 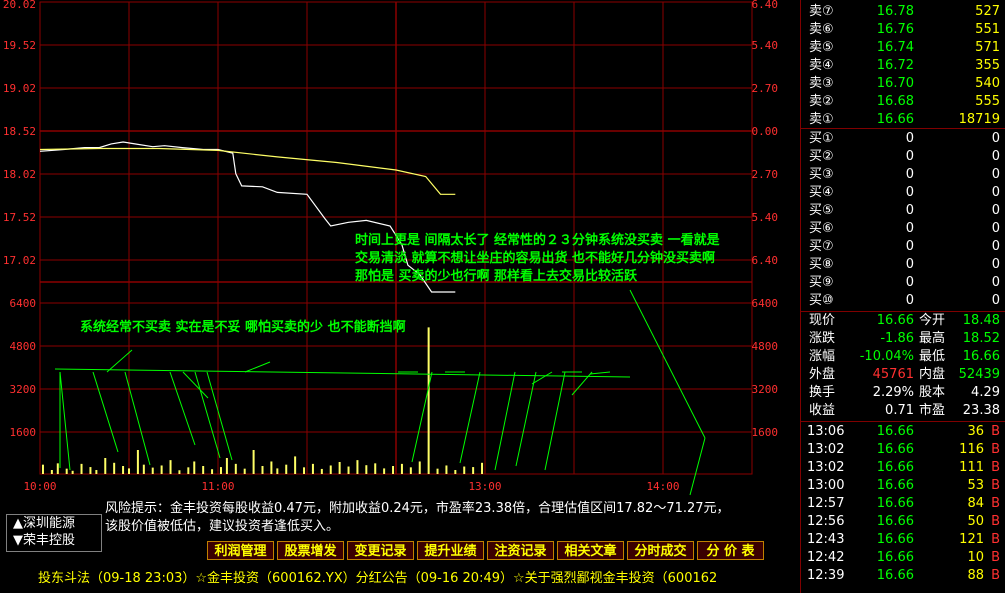 I want to click on stat-label: 今开, so click(x=932, y=320).